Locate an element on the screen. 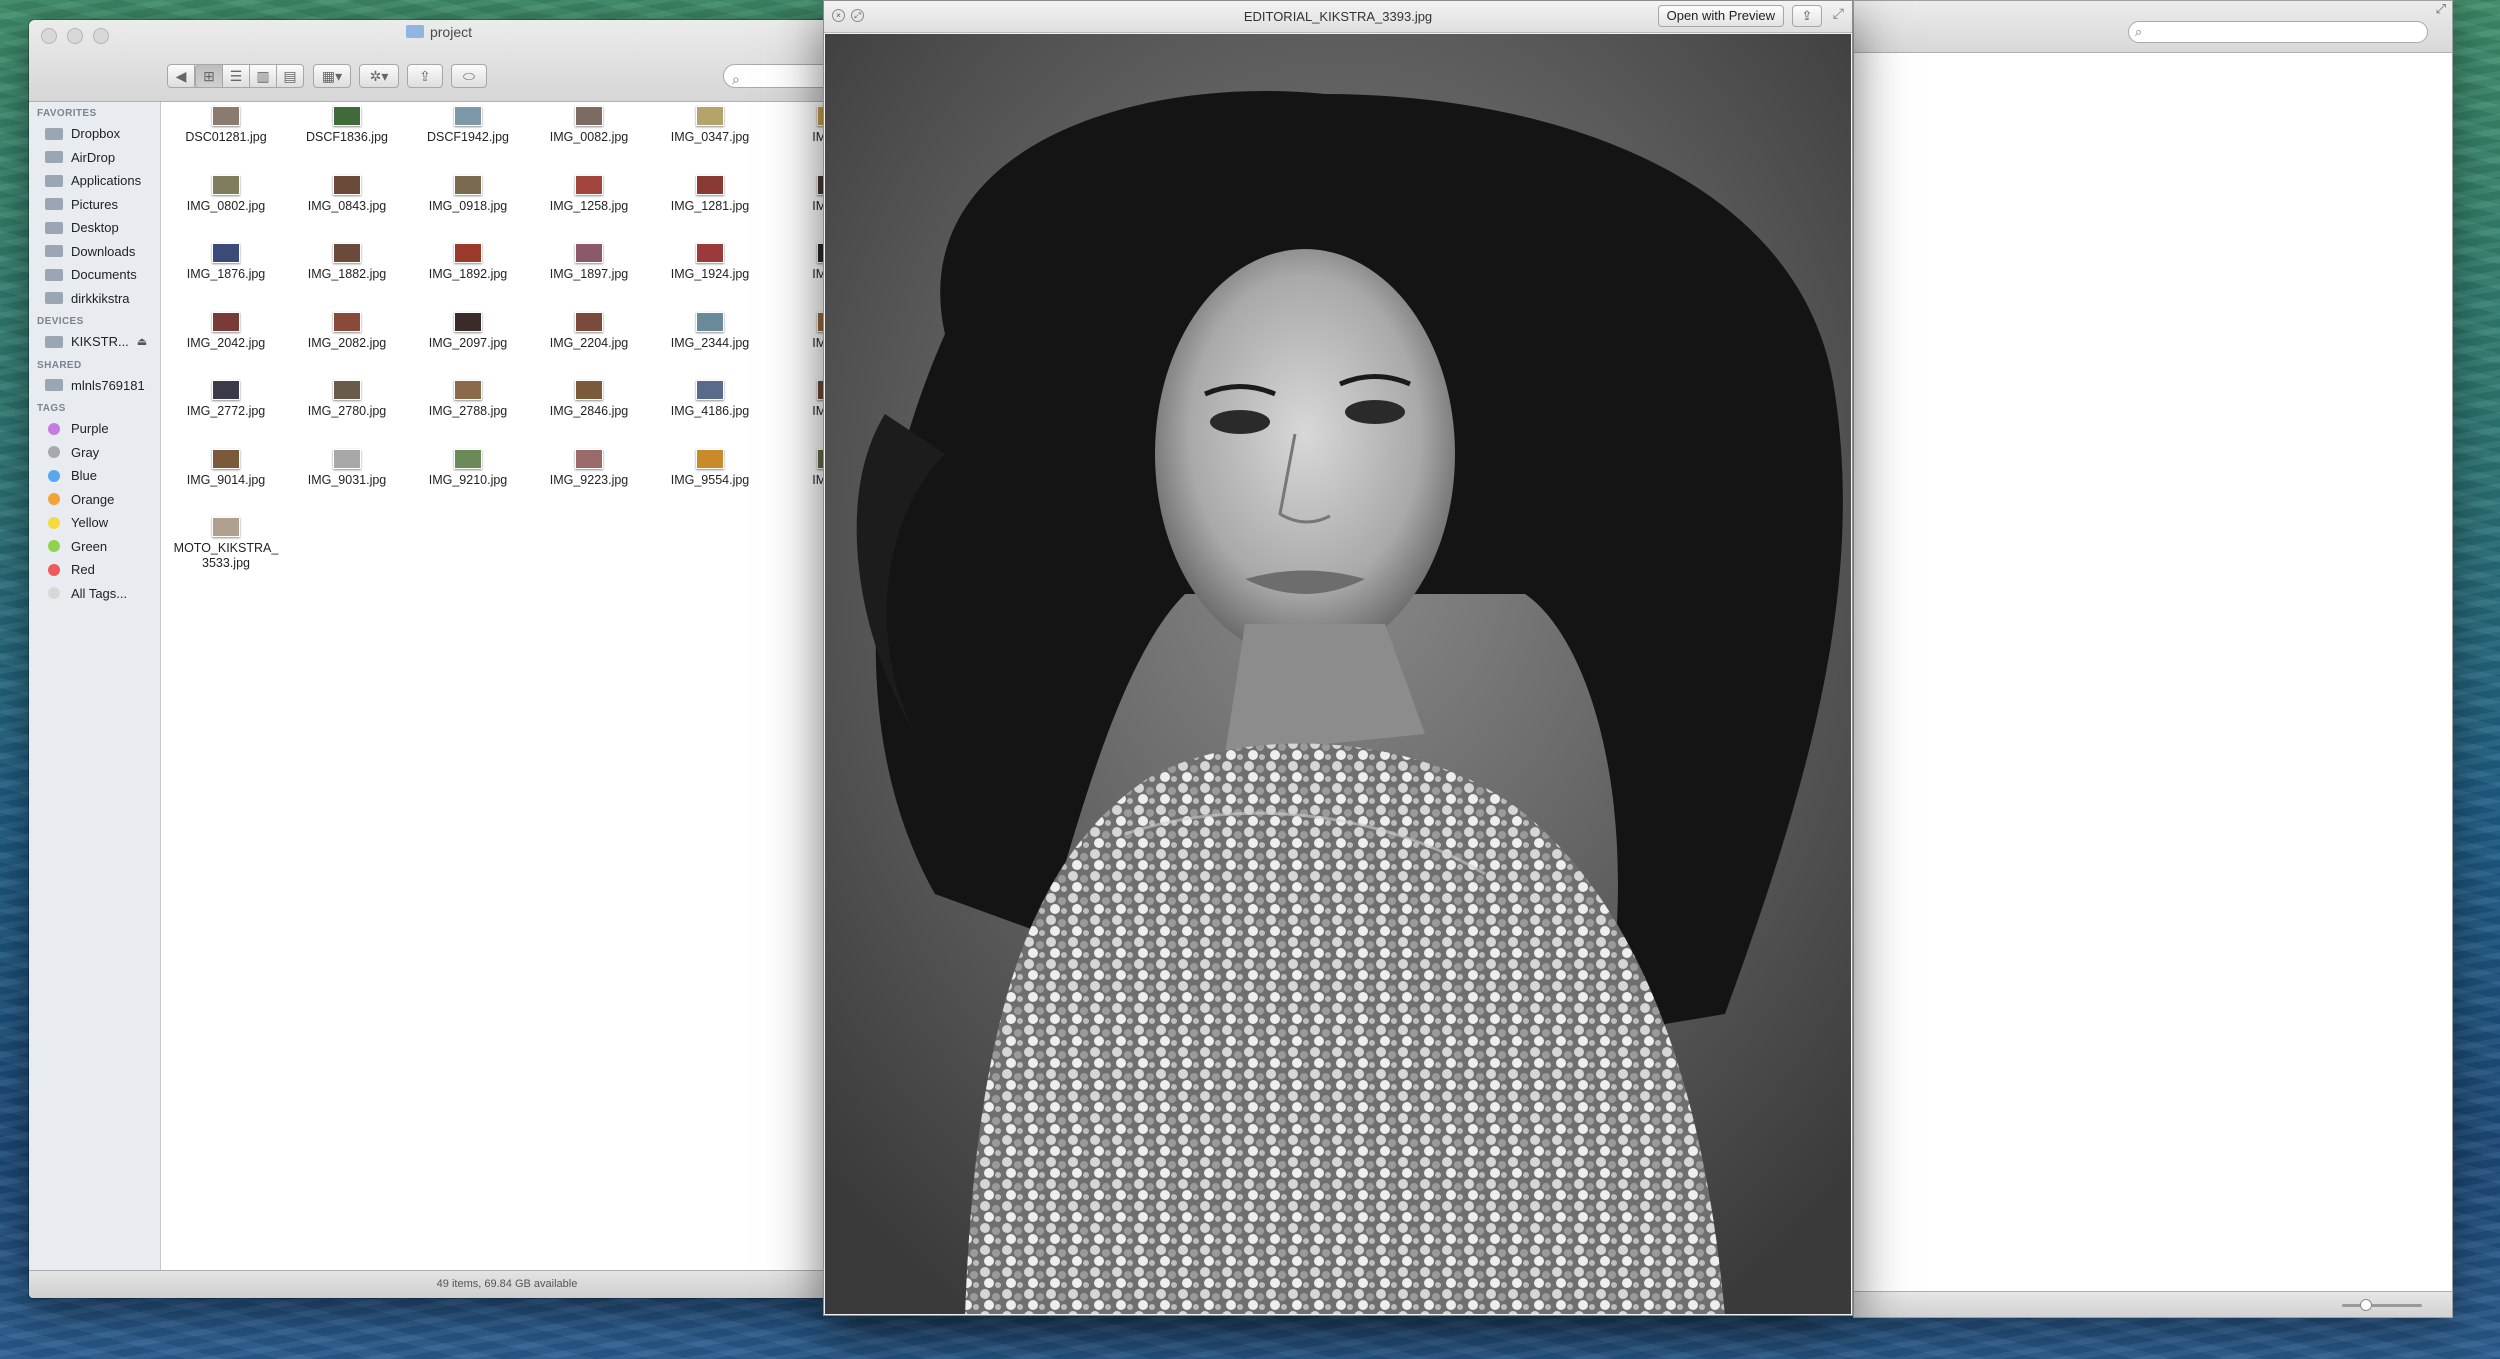 This screenshot has height=1359, width=2500. file-item: IMG_1281.jpg is located at coordinates (710, 192).